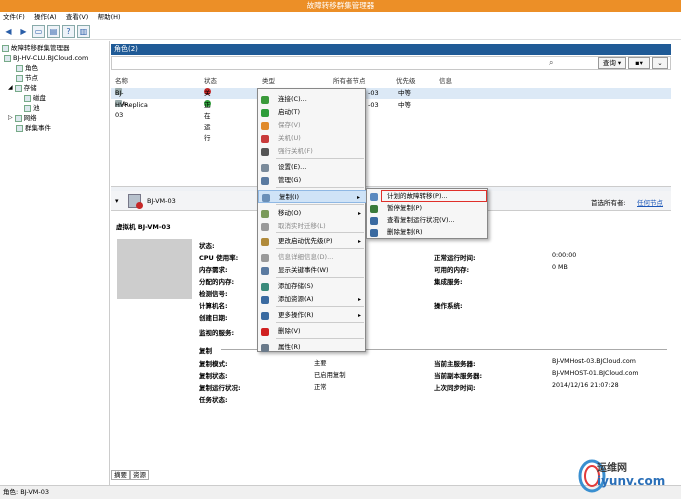 This screenshot has height=499, width=681. Describe the element at coordinates (27, 98) in the screenshot. I see `disk-icon` at that location.